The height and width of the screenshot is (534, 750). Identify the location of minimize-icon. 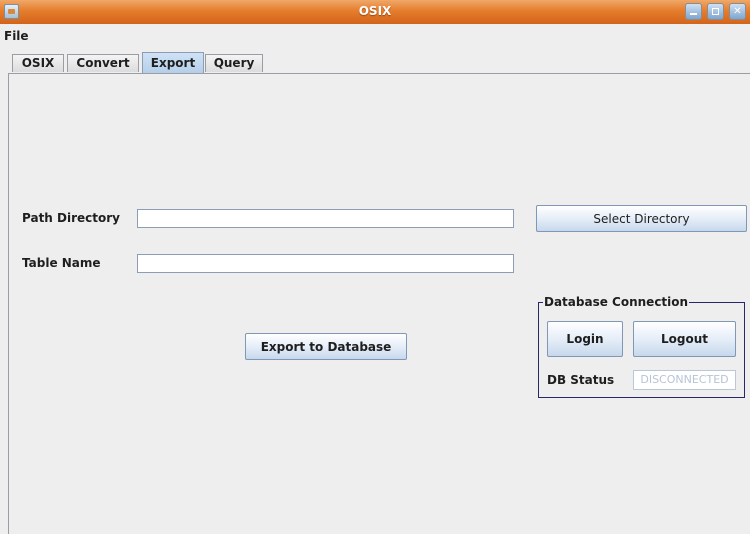
(693, 11).